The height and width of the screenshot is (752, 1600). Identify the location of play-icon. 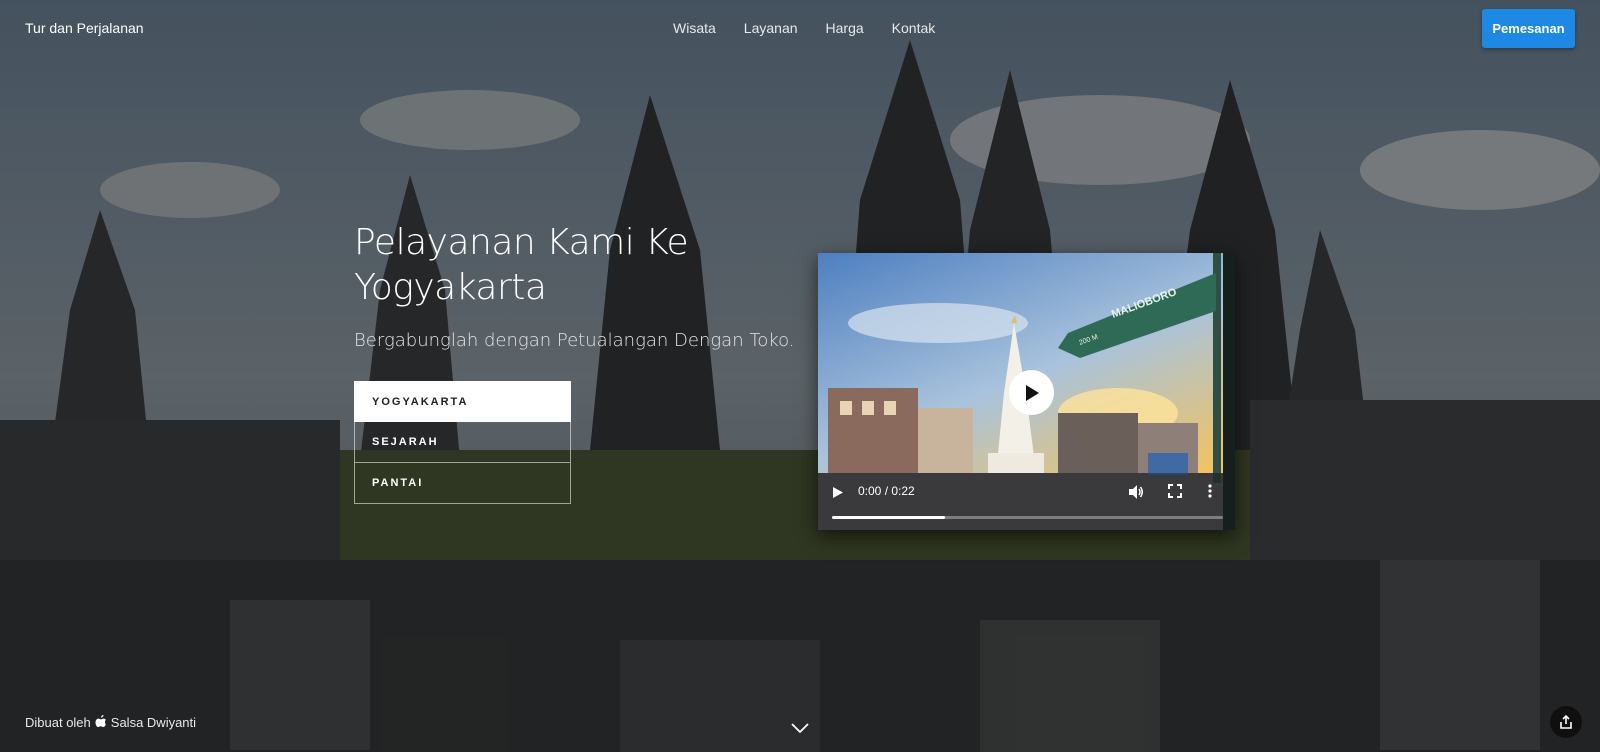
(1031, 392).